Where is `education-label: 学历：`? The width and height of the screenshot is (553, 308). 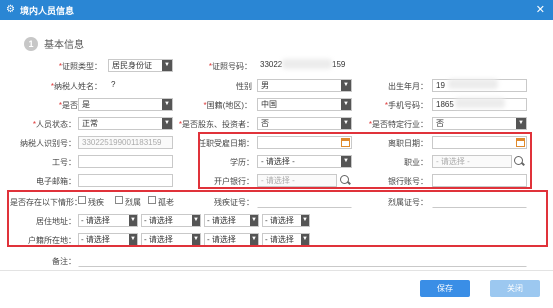 education-label: 学历： is located at coordinates (242, 162).